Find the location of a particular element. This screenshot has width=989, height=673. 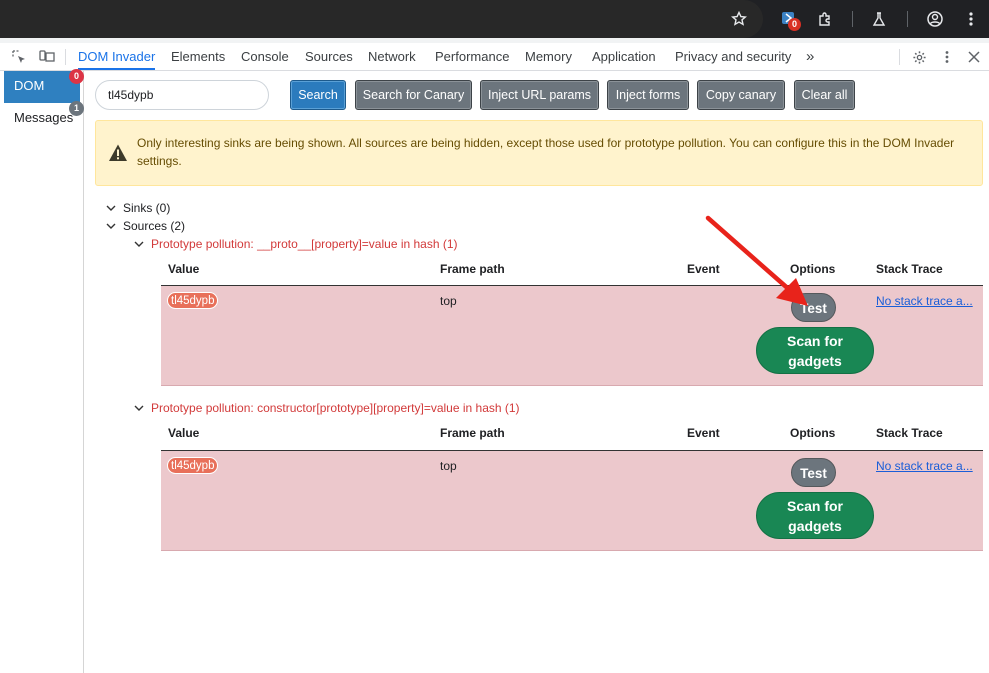

profile-avatar-icon is located at coordinates (935, 19).